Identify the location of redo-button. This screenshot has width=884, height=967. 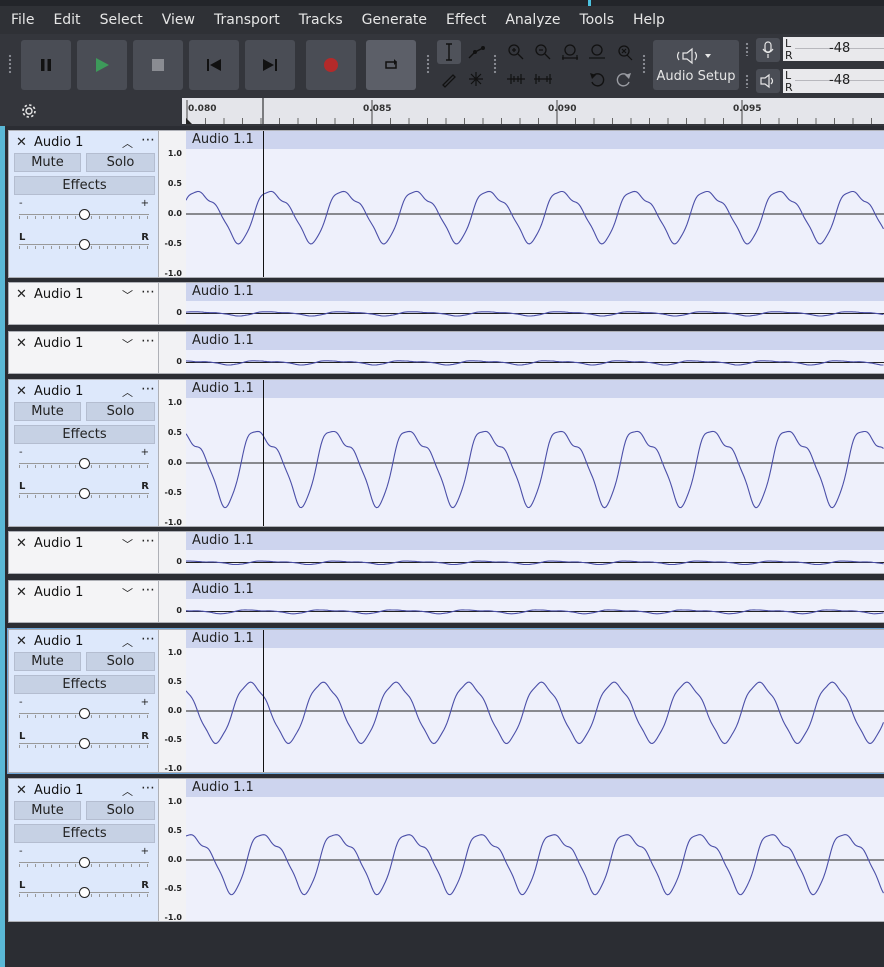
(624, 79).